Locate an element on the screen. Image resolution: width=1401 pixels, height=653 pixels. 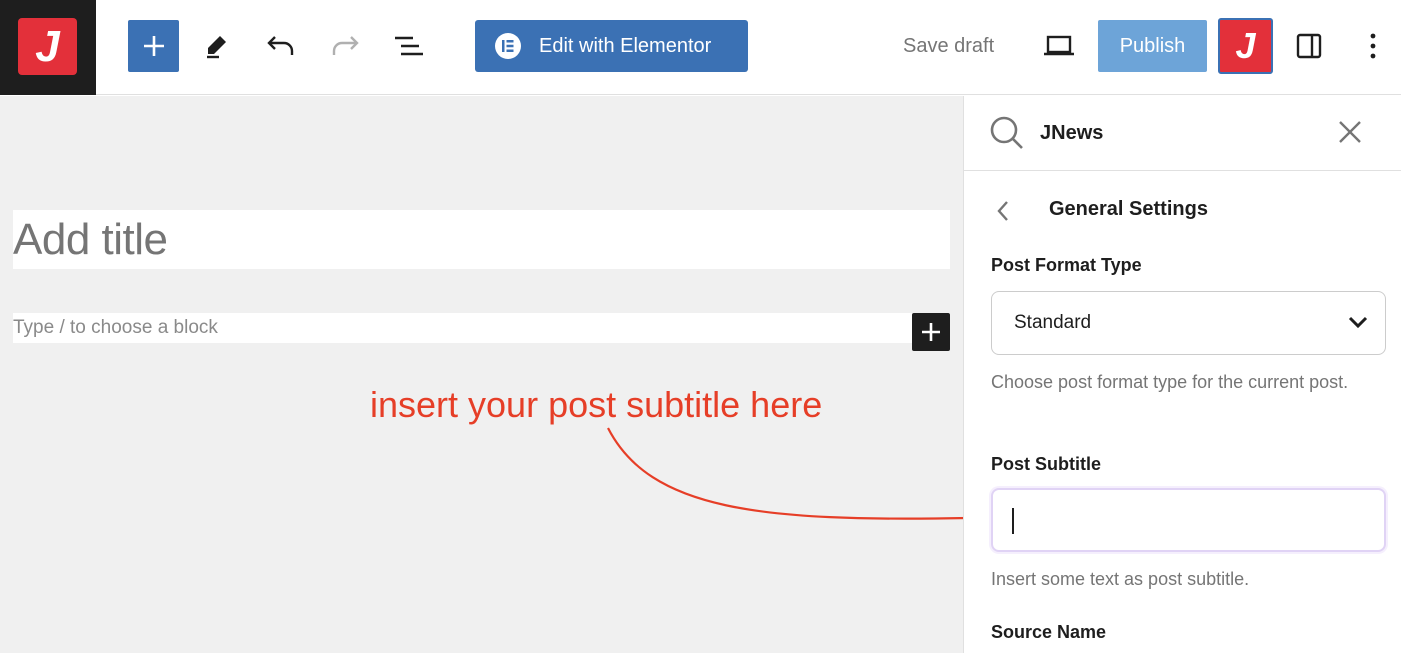
sidebar-toggle-icon is located at coordinates (1309, 46).